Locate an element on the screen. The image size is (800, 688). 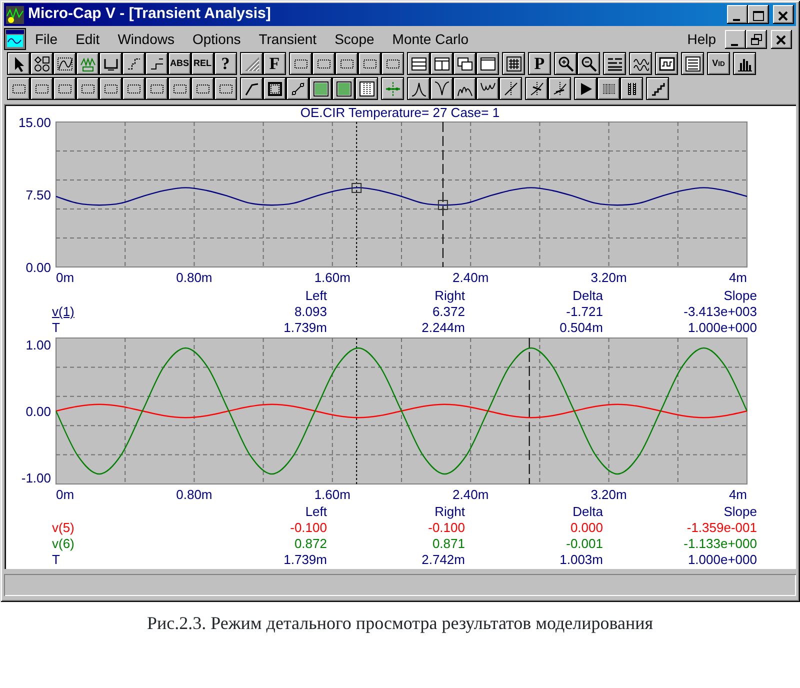
zoom-in-button is located at coordinates (565, 63).